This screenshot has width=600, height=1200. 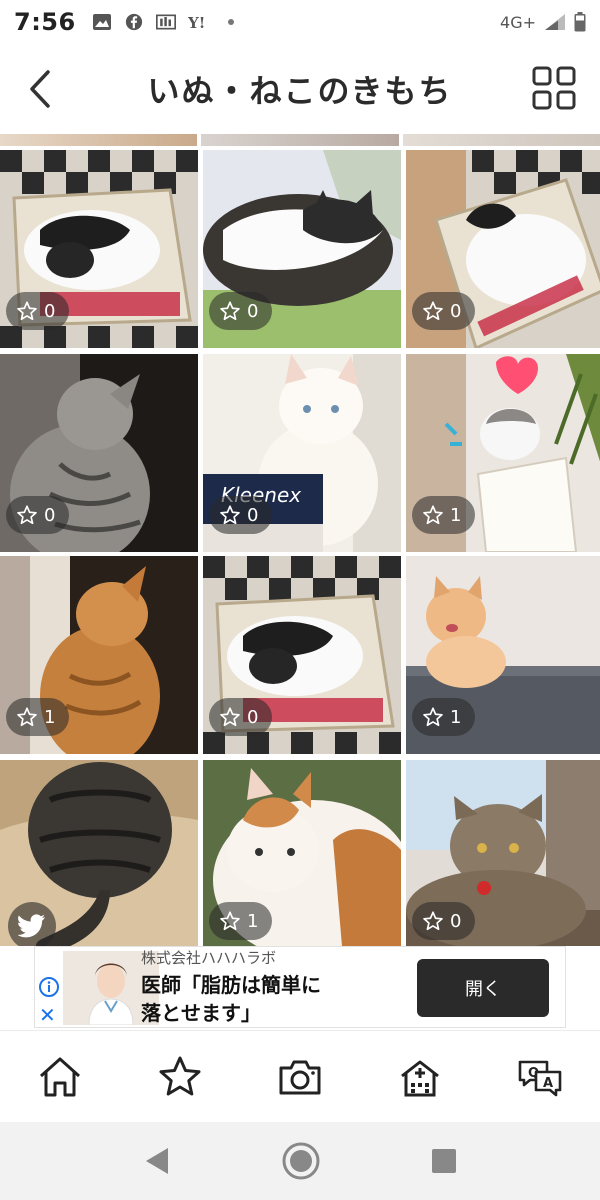 I want to click on photo-tile, so click(x=99, y=853).